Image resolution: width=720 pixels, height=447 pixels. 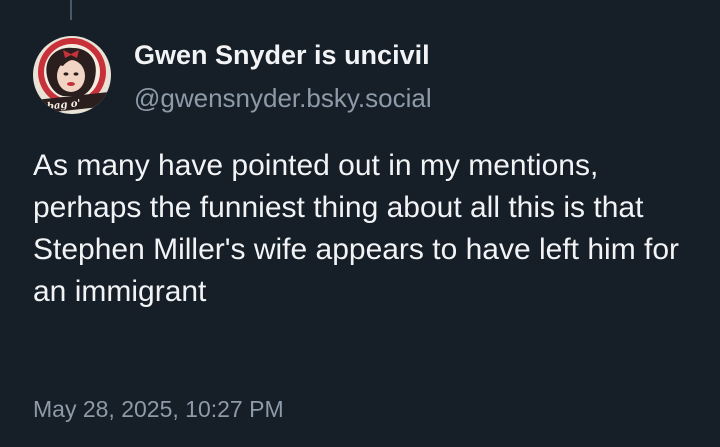 I want to click on avatar-pinup-icon: bag o', so click(x=72, y=75).